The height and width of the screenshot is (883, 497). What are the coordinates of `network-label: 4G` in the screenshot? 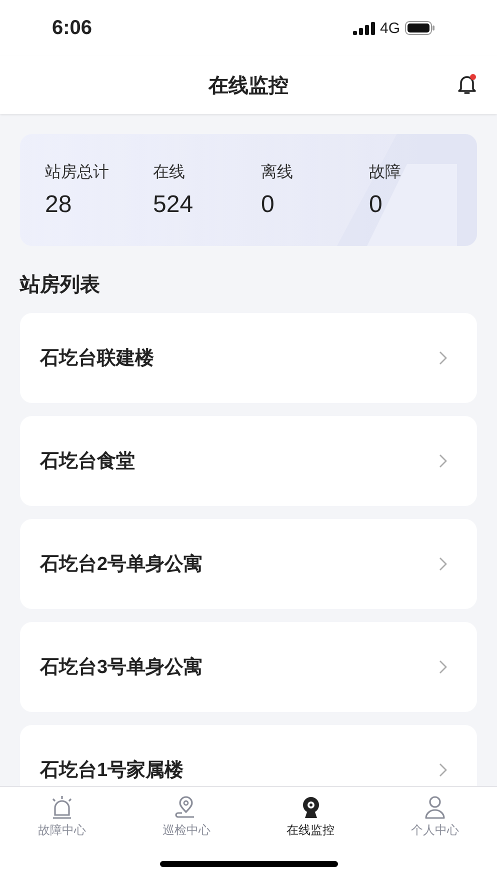 It's located at (390, 28).